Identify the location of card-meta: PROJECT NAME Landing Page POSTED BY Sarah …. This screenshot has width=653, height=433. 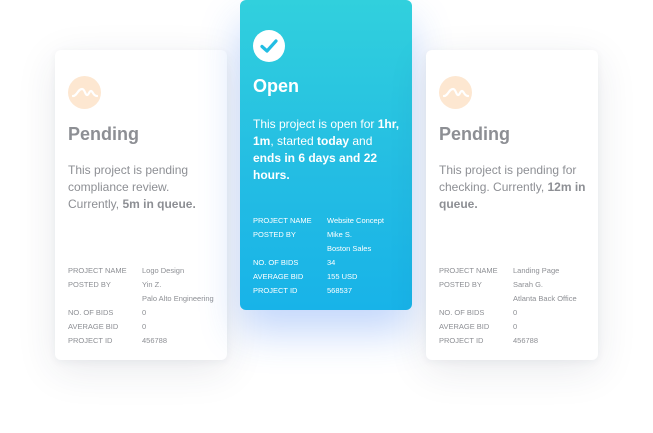
(514, 306).